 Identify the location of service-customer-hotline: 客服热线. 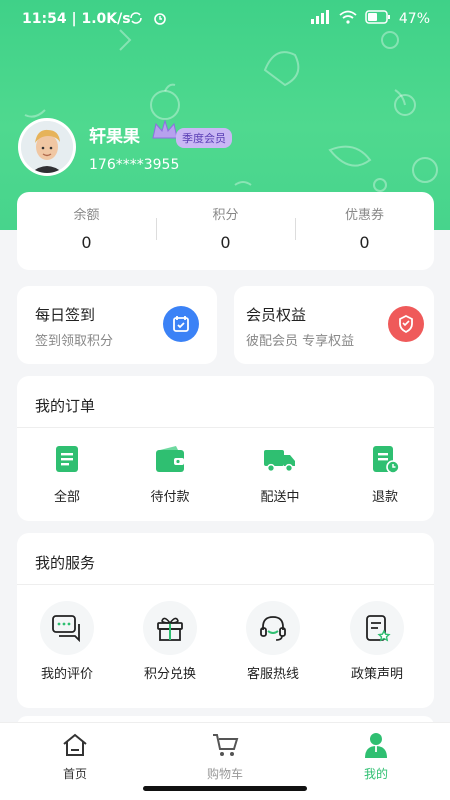
(273, 641).